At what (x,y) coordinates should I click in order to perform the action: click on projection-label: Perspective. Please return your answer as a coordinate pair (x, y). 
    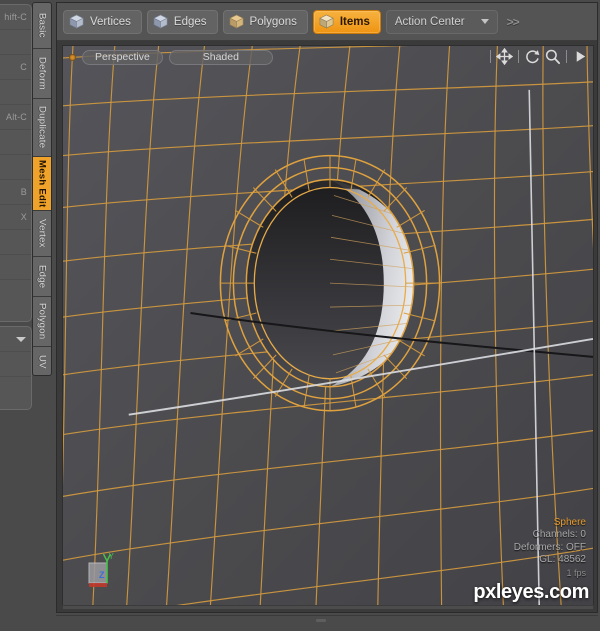
    Looking at the image, I should click on (122, 57).